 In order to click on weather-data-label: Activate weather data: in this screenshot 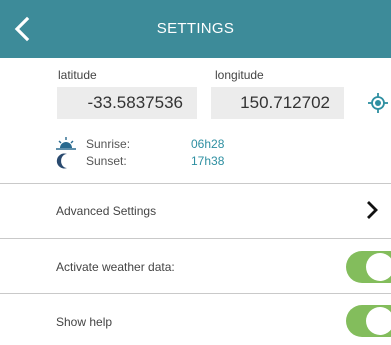, I will do `click(115, 267)`.